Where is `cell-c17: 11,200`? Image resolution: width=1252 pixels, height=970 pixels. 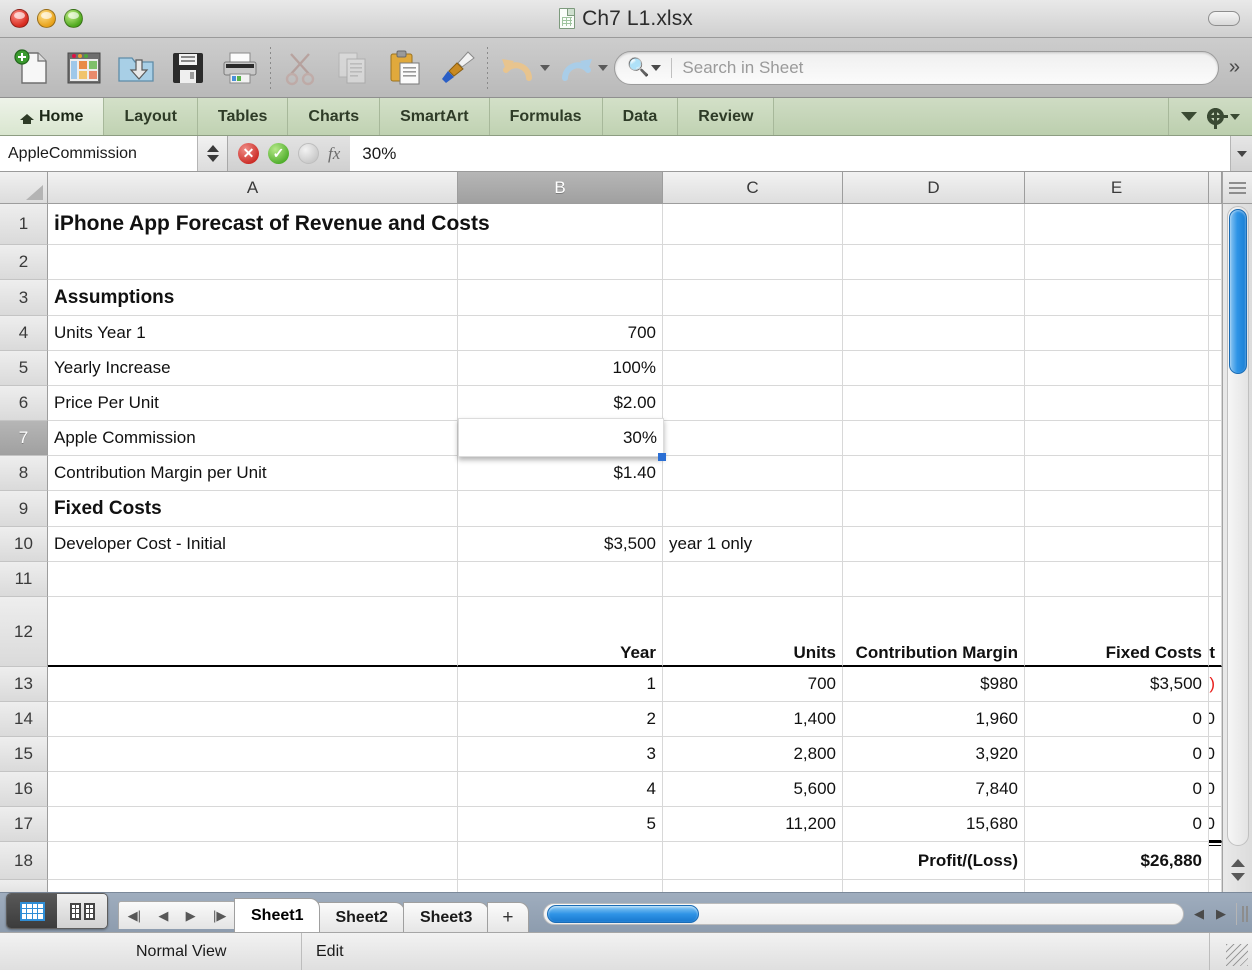
cell-c17: 11,200 is located at coordinates (753, 824).